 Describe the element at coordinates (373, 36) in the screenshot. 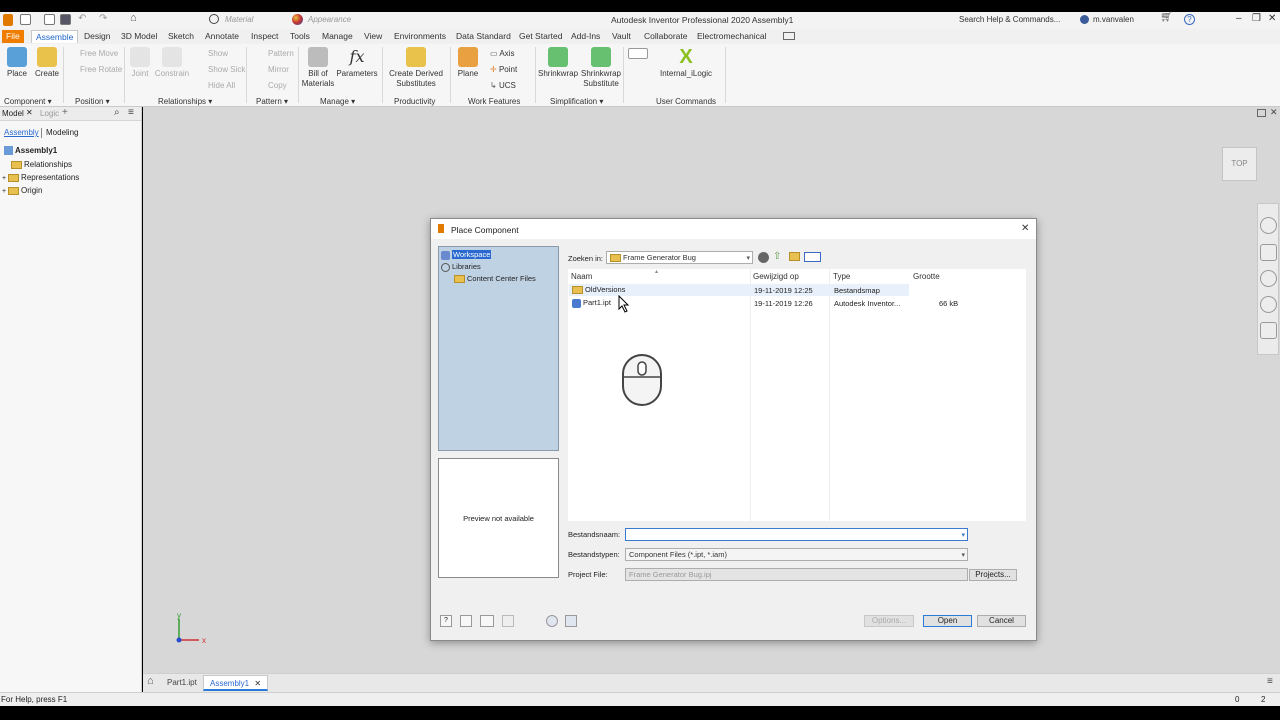

I see `tab-view: View` at that location.